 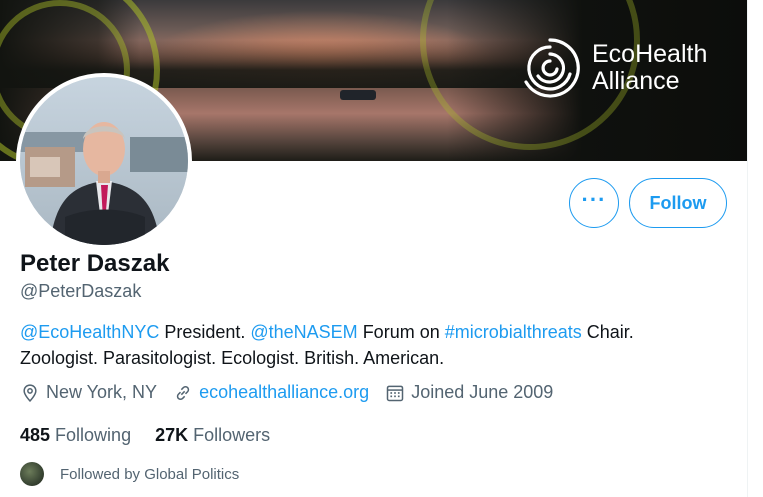 I want to click on brand-name: EcoHealth Alliance, so click(x=649, y=68).